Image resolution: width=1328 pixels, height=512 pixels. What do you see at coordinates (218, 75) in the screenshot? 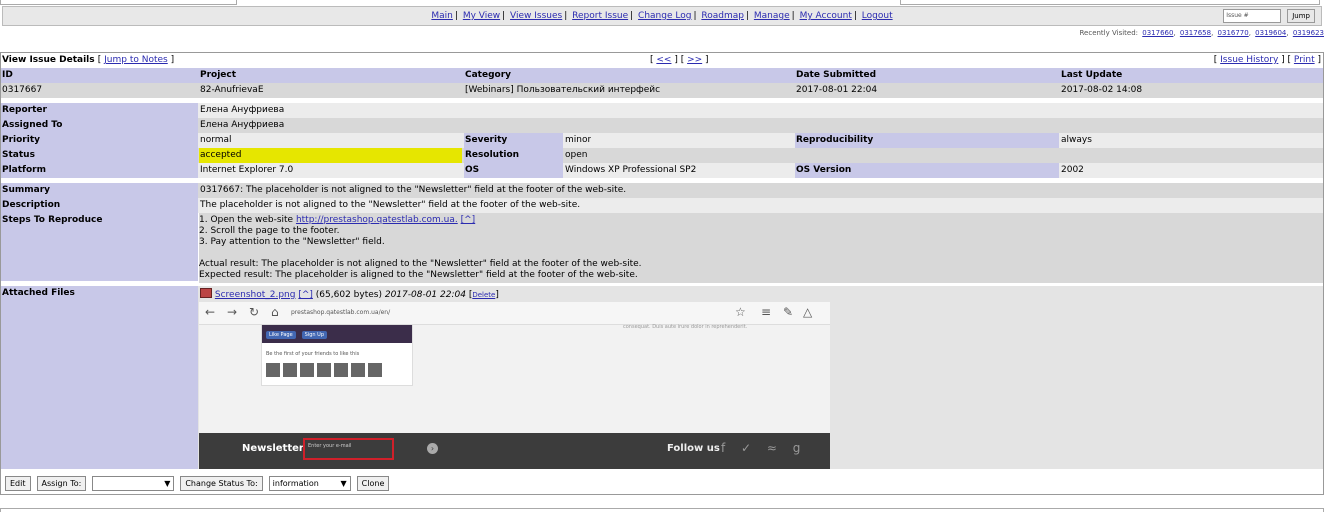
I see `col-project: Project` at bounding box center [218, 75].